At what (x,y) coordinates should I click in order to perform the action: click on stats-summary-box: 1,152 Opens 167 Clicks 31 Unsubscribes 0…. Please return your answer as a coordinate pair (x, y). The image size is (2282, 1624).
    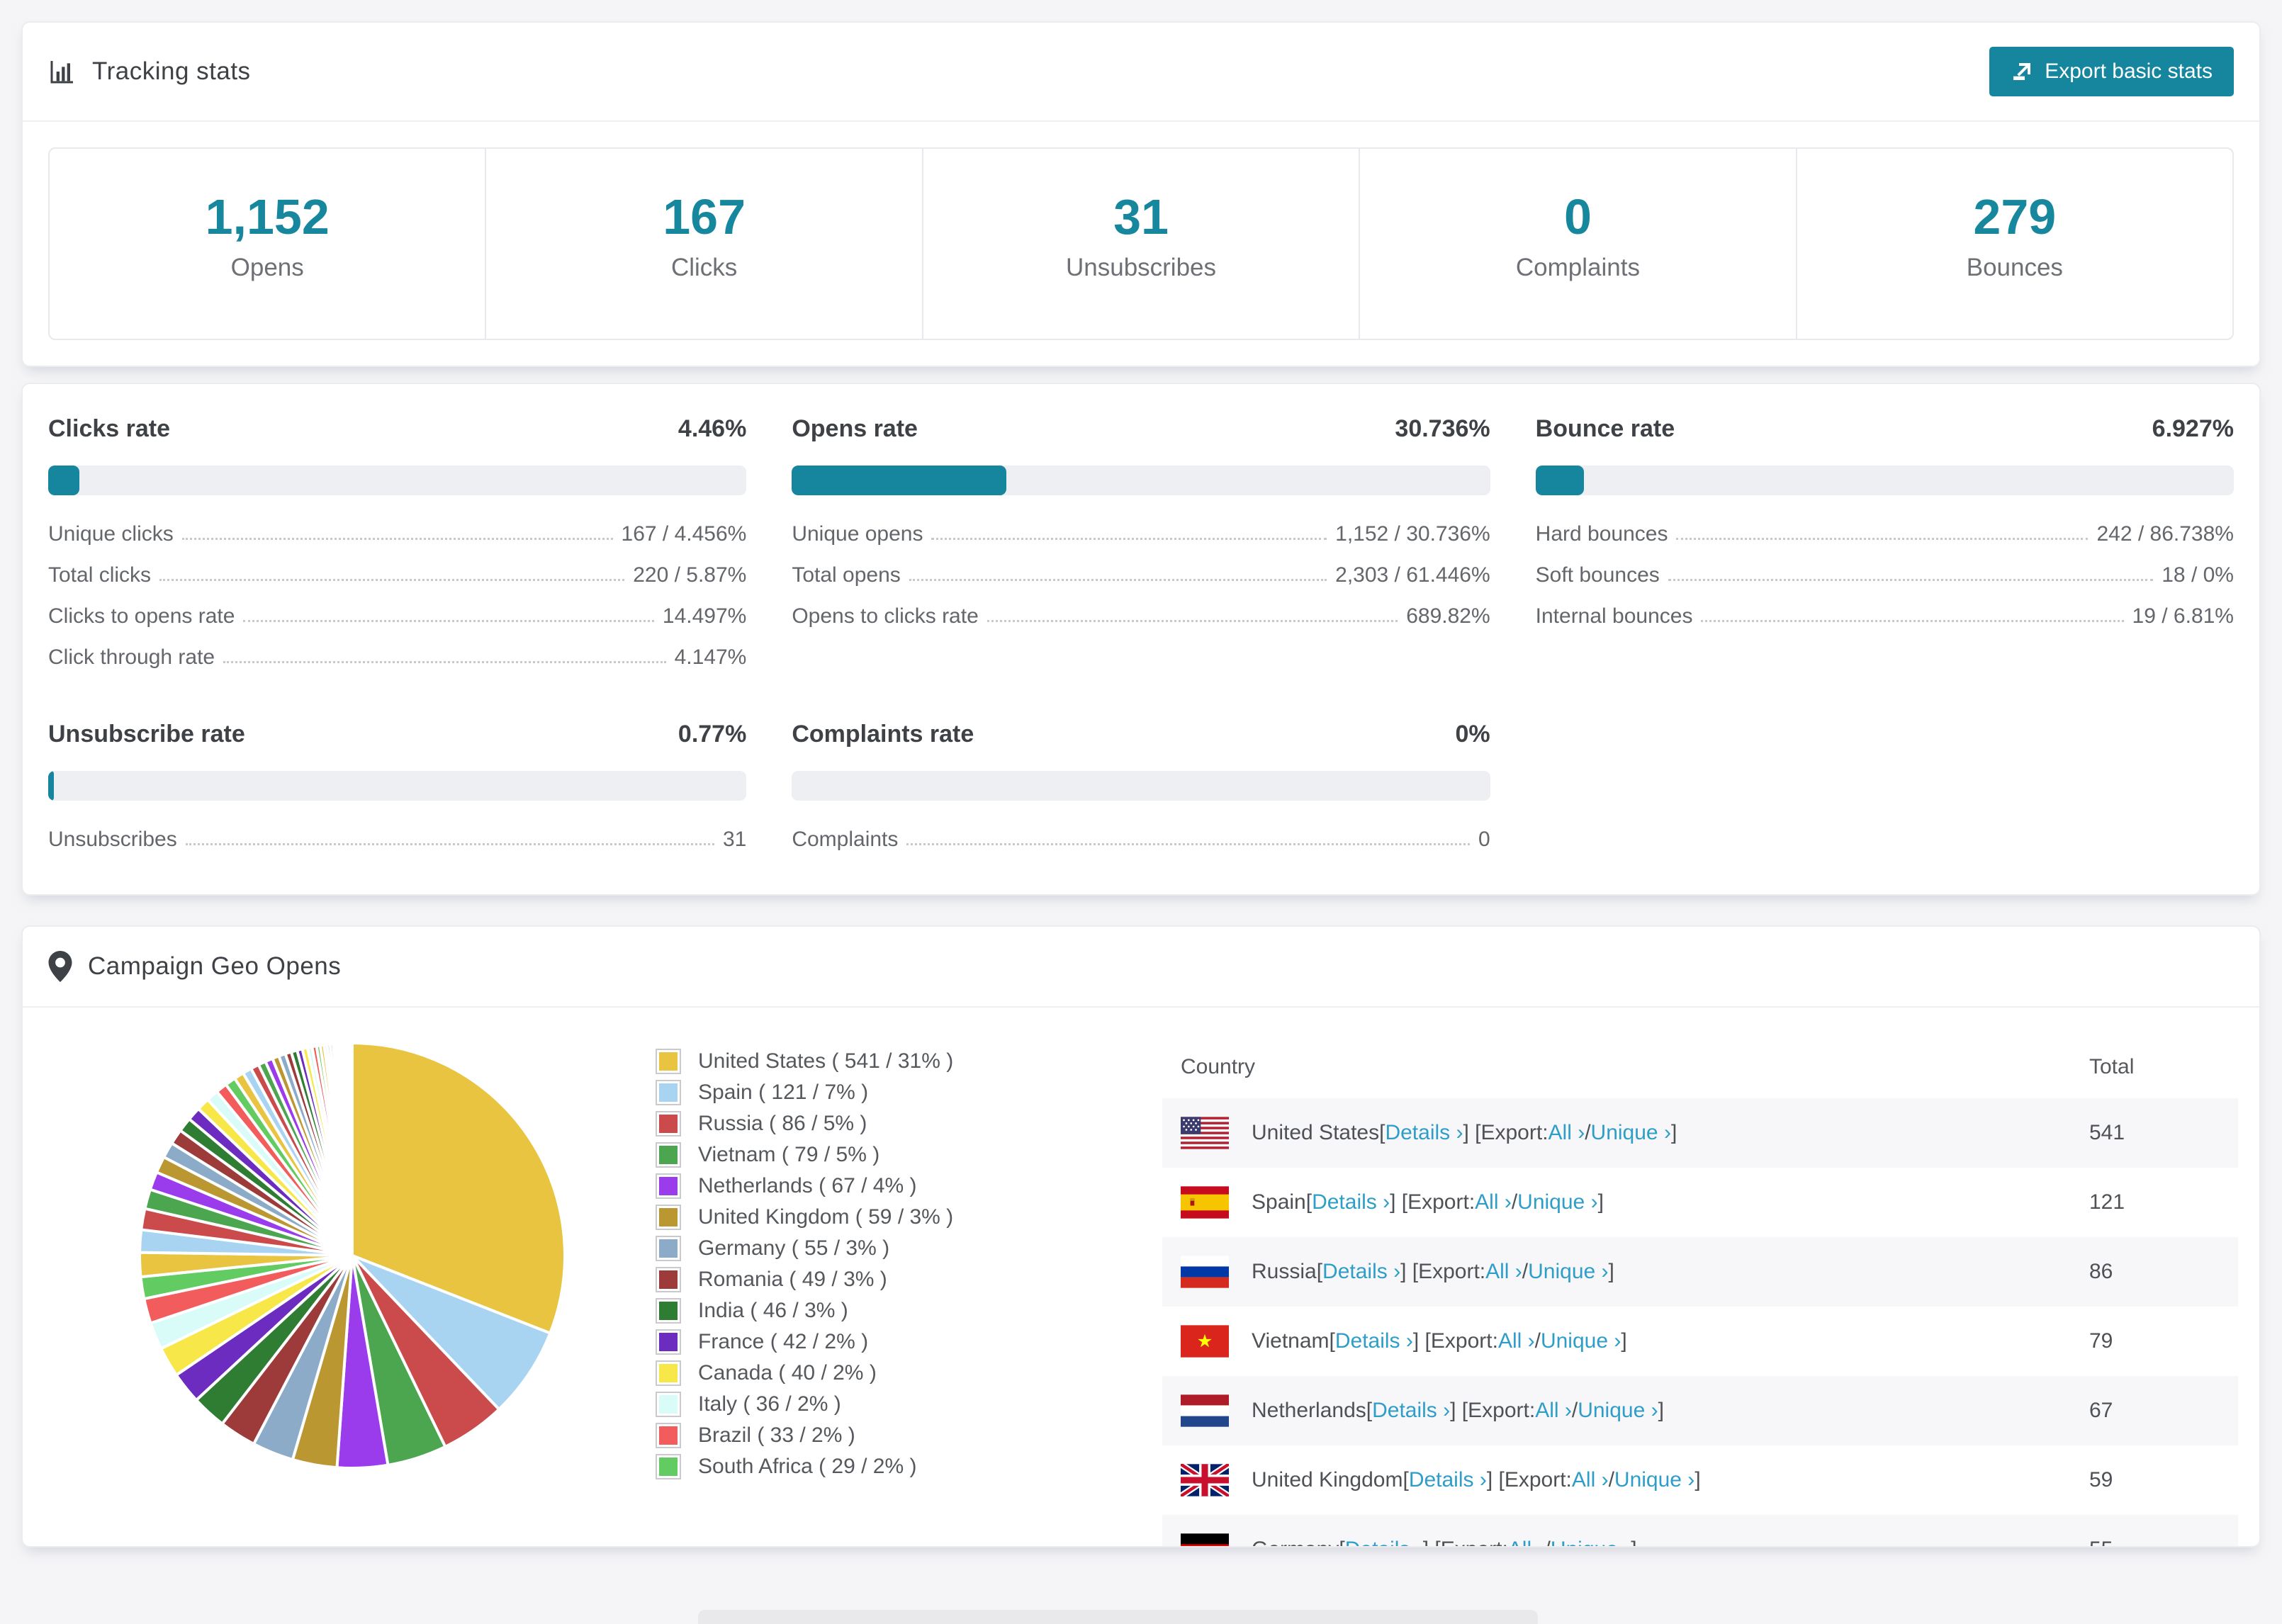
    Looking at the image, I should click on (1141, 244).